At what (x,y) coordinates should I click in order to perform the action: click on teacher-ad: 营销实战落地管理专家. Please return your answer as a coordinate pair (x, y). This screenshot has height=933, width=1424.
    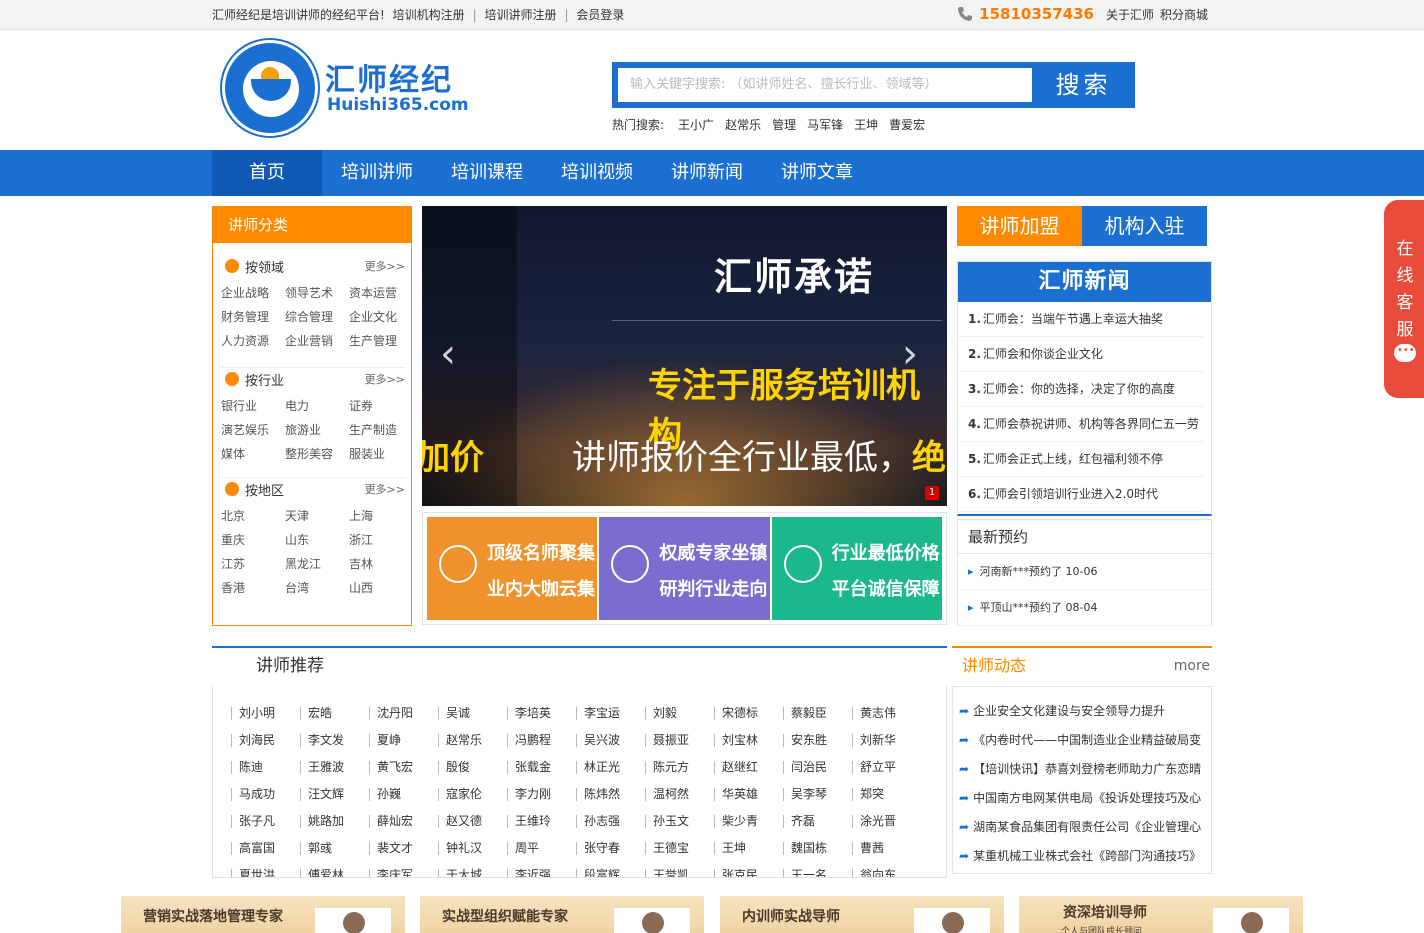
    Looking at the image, I should click on (263, 914).